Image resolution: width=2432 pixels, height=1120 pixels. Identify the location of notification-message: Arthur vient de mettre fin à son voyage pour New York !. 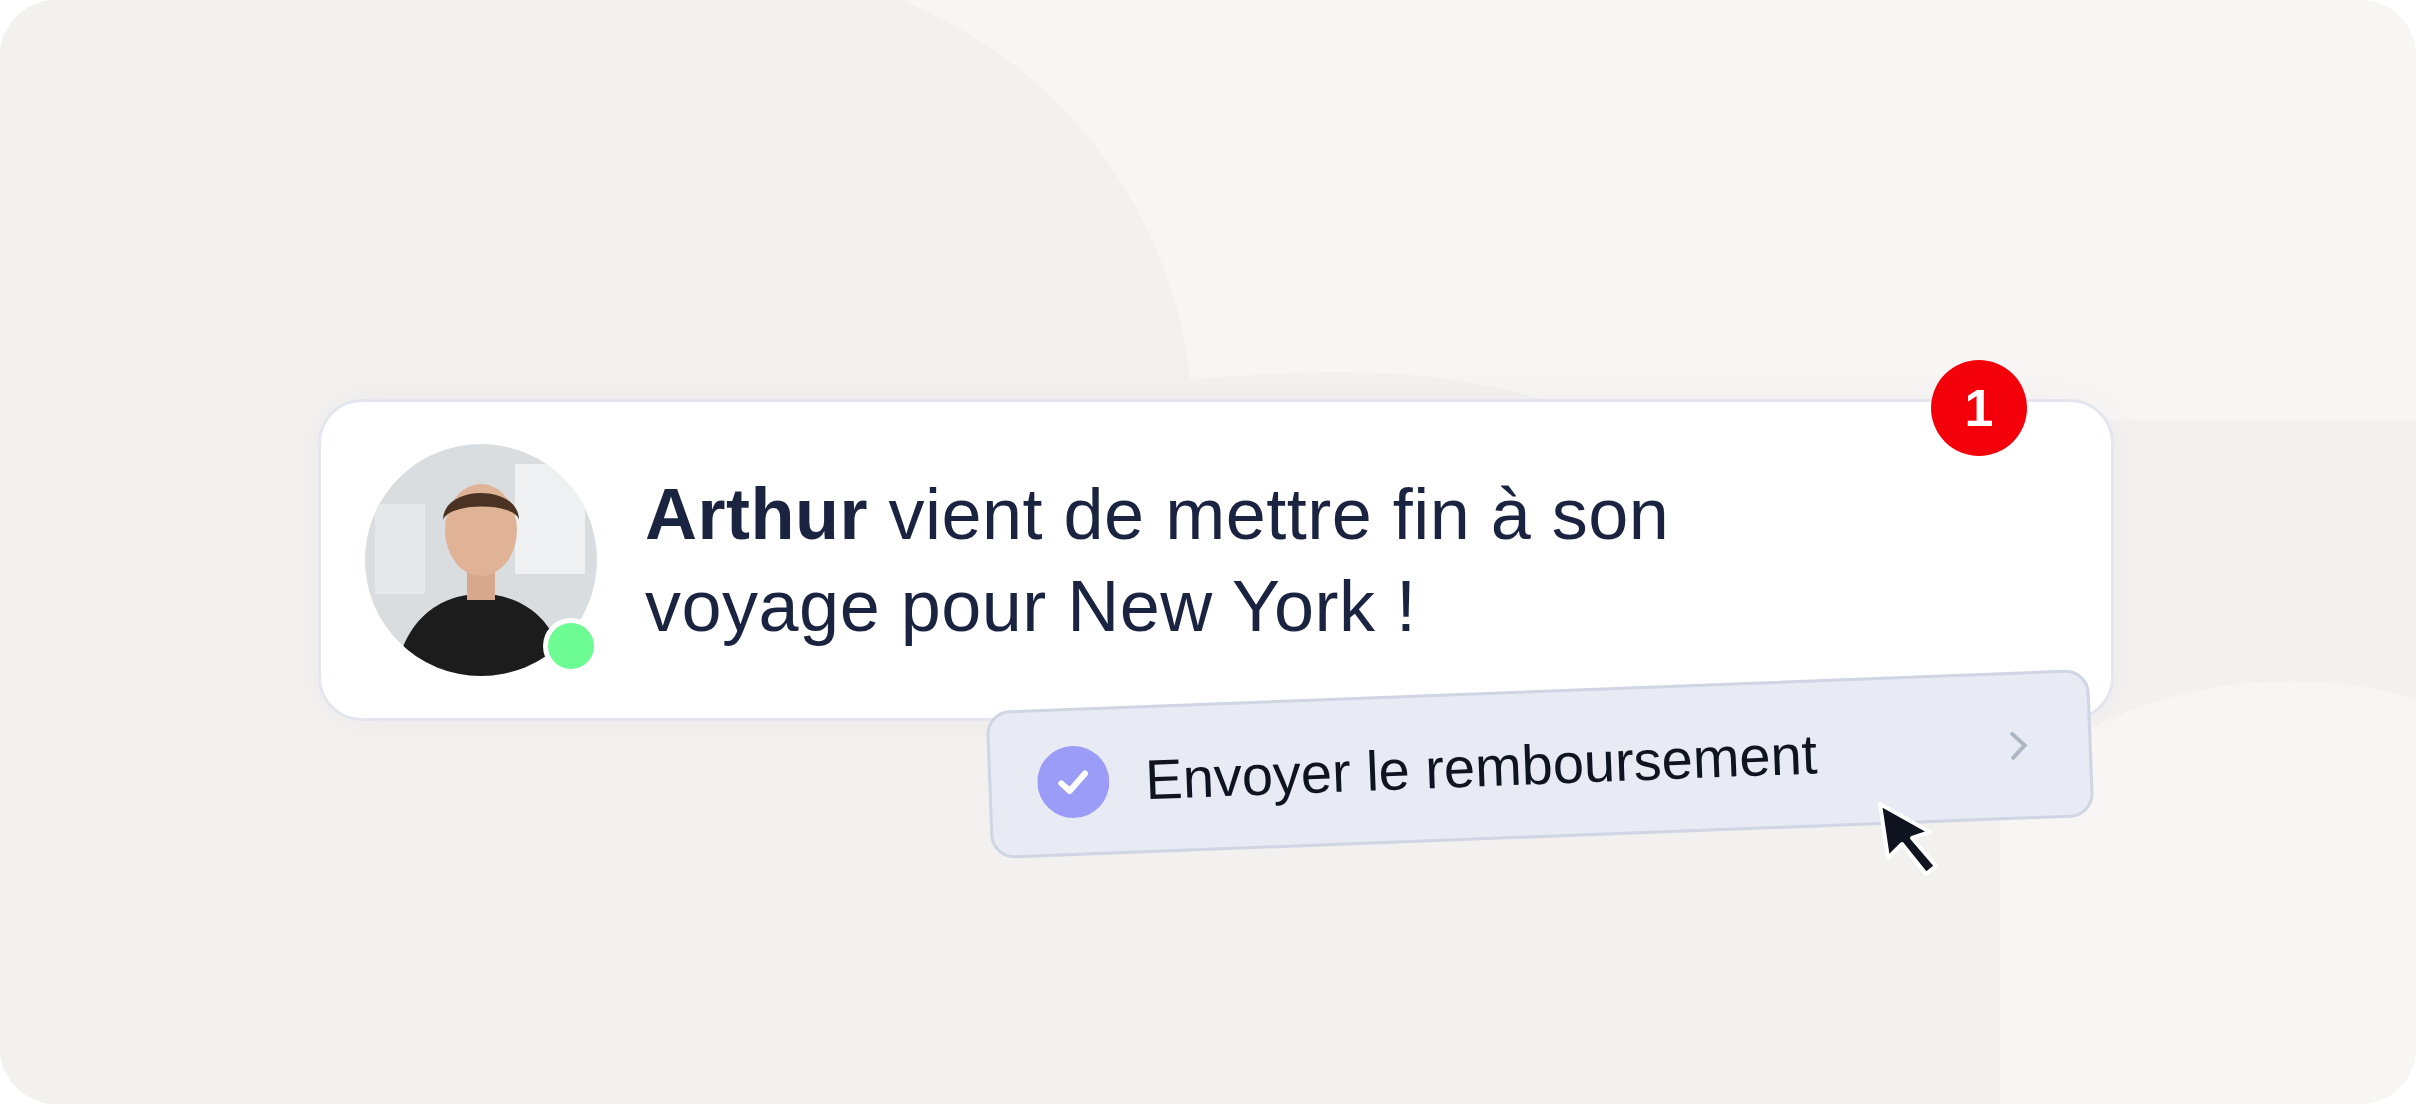
(1158, 560).